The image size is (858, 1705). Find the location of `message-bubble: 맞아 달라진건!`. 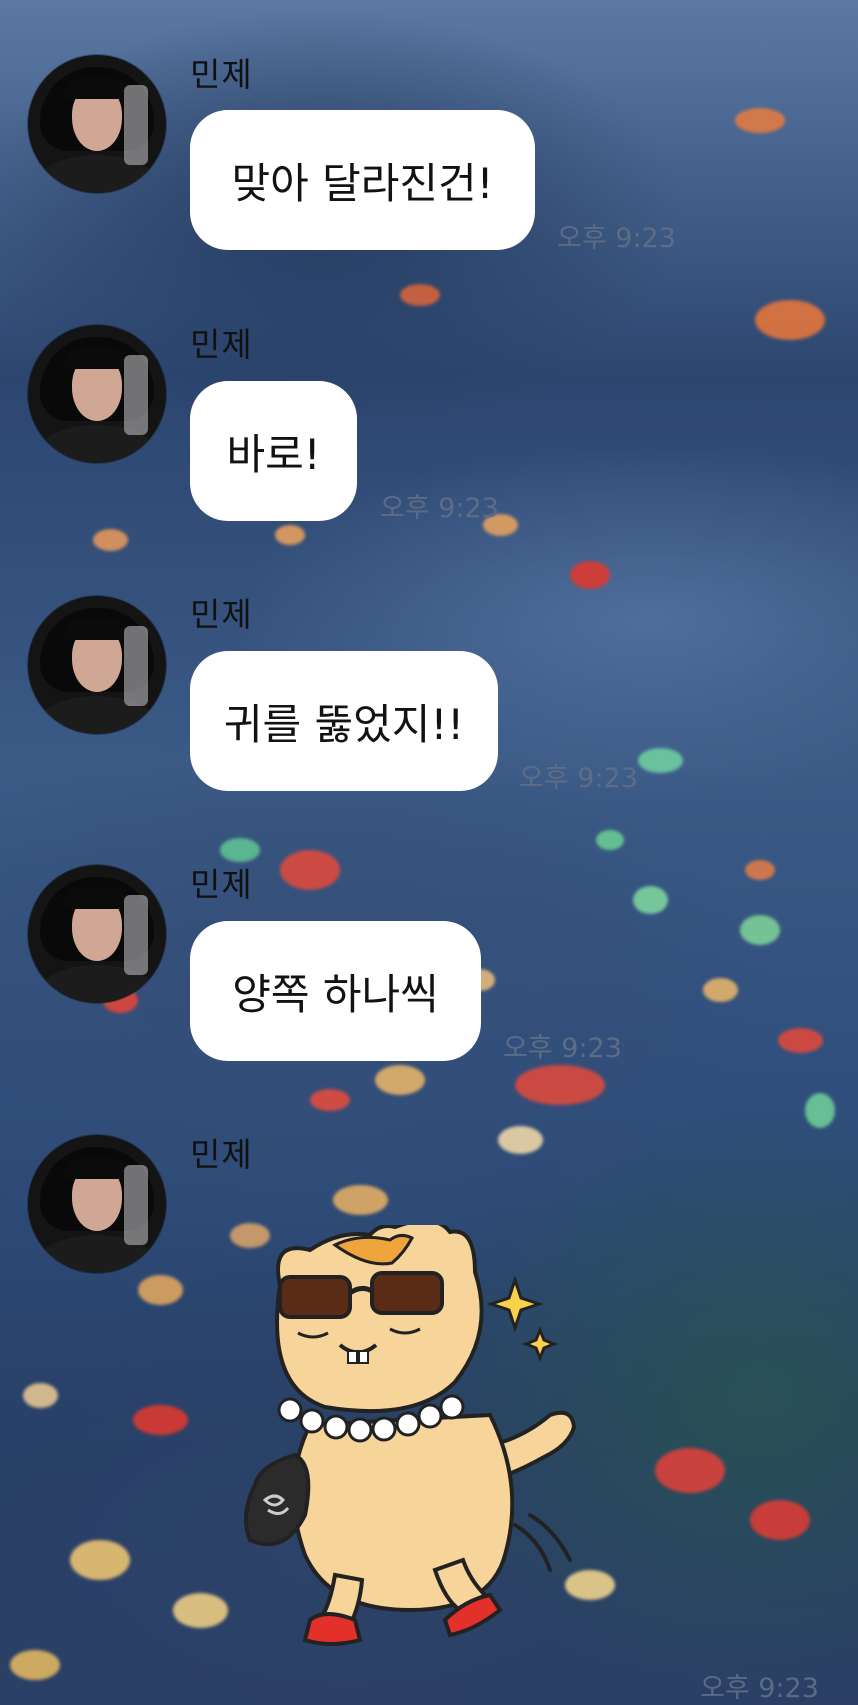

message-bubble: 맞아 달라진건! is located at coordinates (362, 180).